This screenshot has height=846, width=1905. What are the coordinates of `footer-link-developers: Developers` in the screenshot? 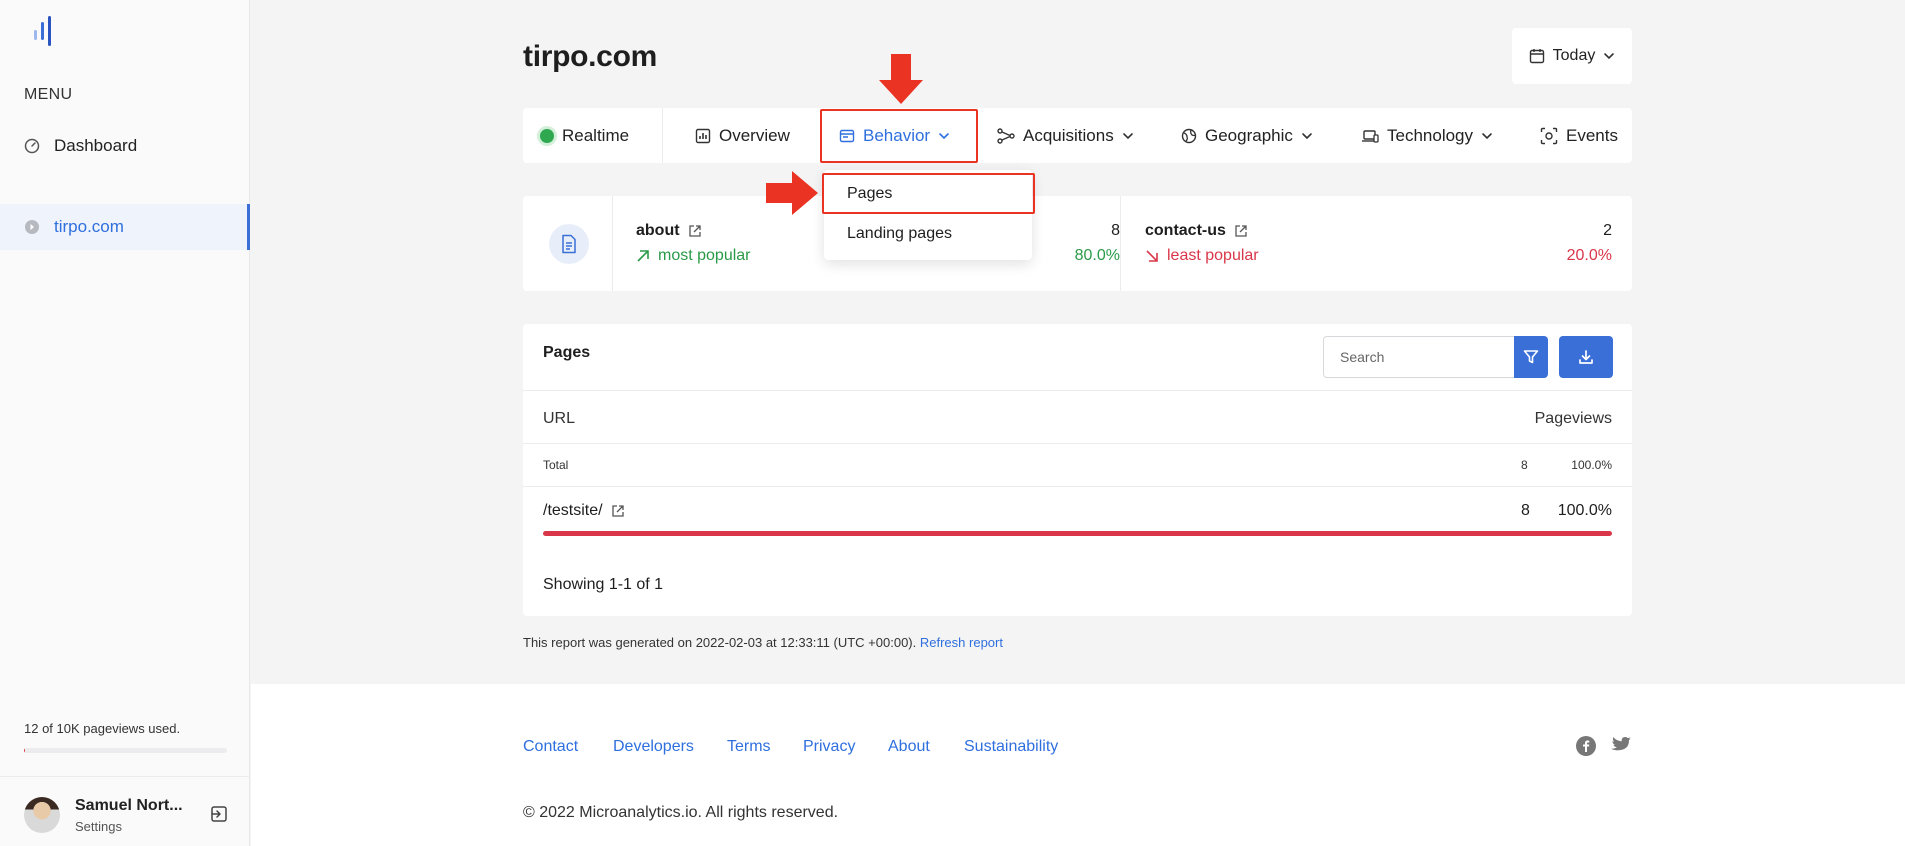 It's located at (653, 747).